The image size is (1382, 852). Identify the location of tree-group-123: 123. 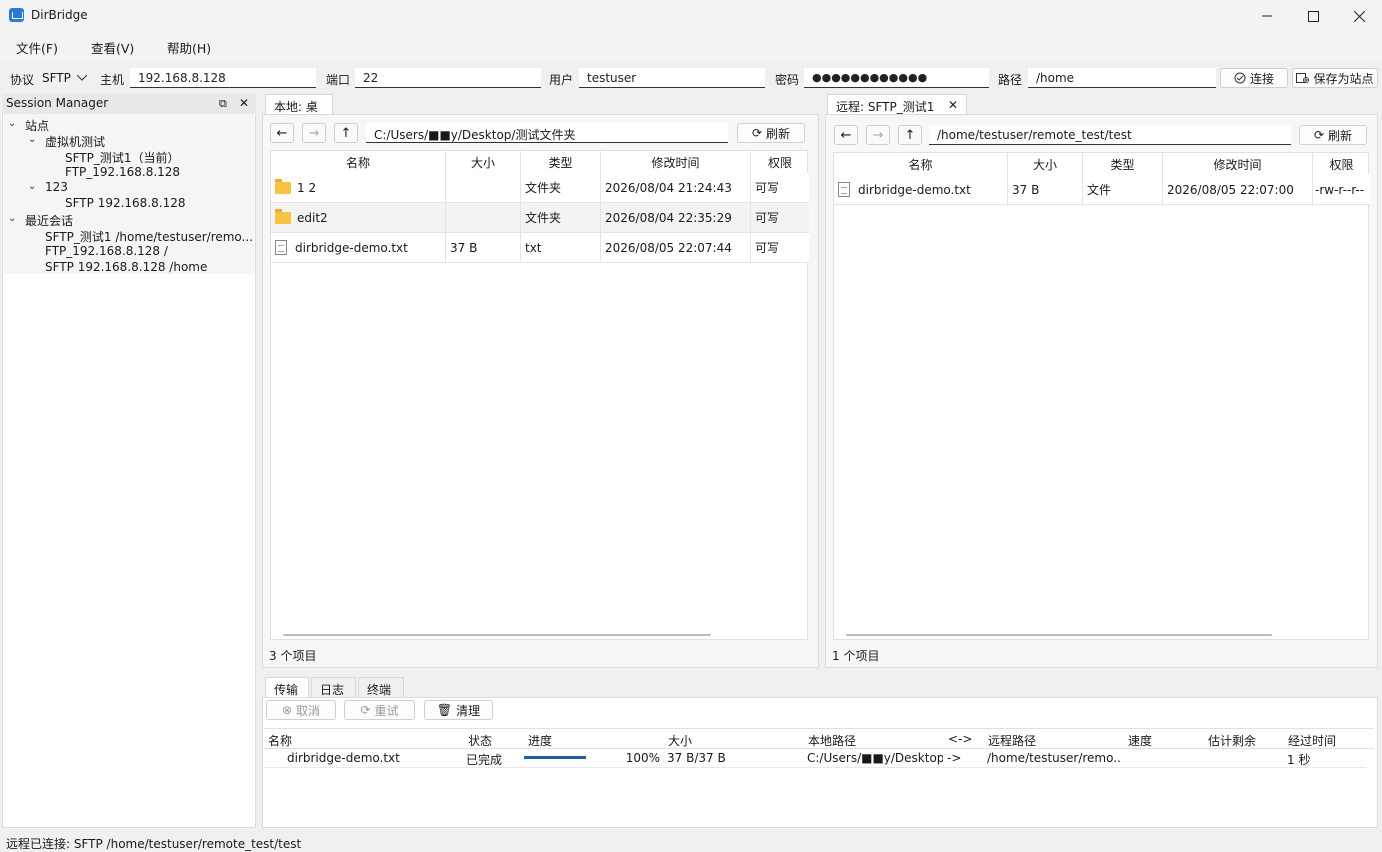
(56, 187).